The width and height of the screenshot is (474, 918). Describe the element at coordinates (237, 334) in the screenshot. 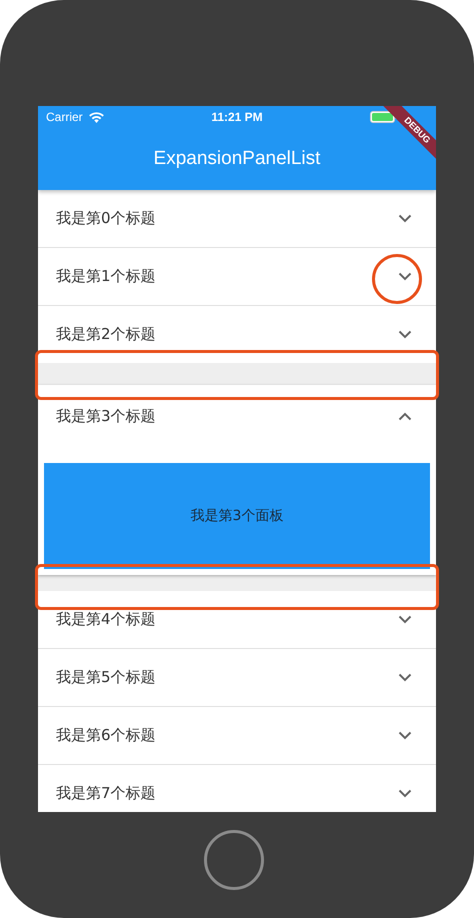

I see `panel-header: 我是第2个标题` at that location.